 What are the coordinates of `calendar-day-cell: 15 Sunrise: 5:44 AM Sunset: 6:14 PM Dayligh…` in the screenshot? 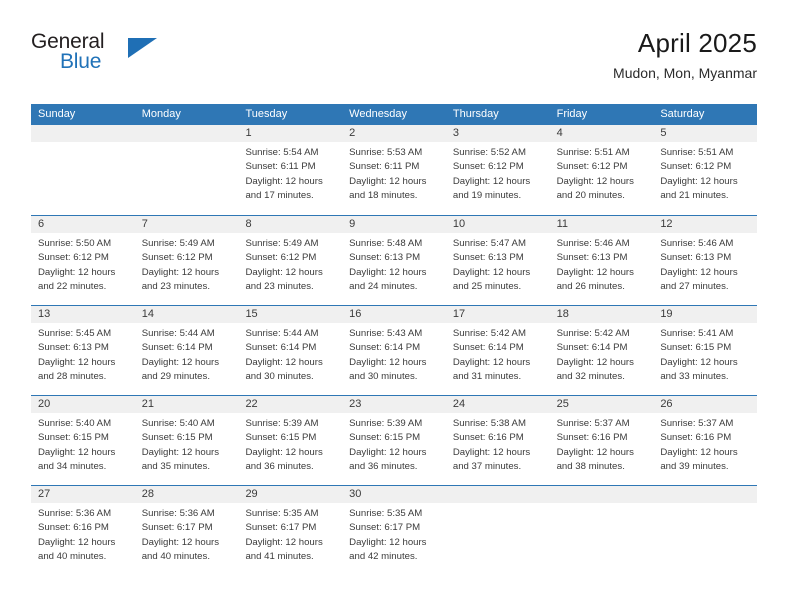 It's located at (290, 350).